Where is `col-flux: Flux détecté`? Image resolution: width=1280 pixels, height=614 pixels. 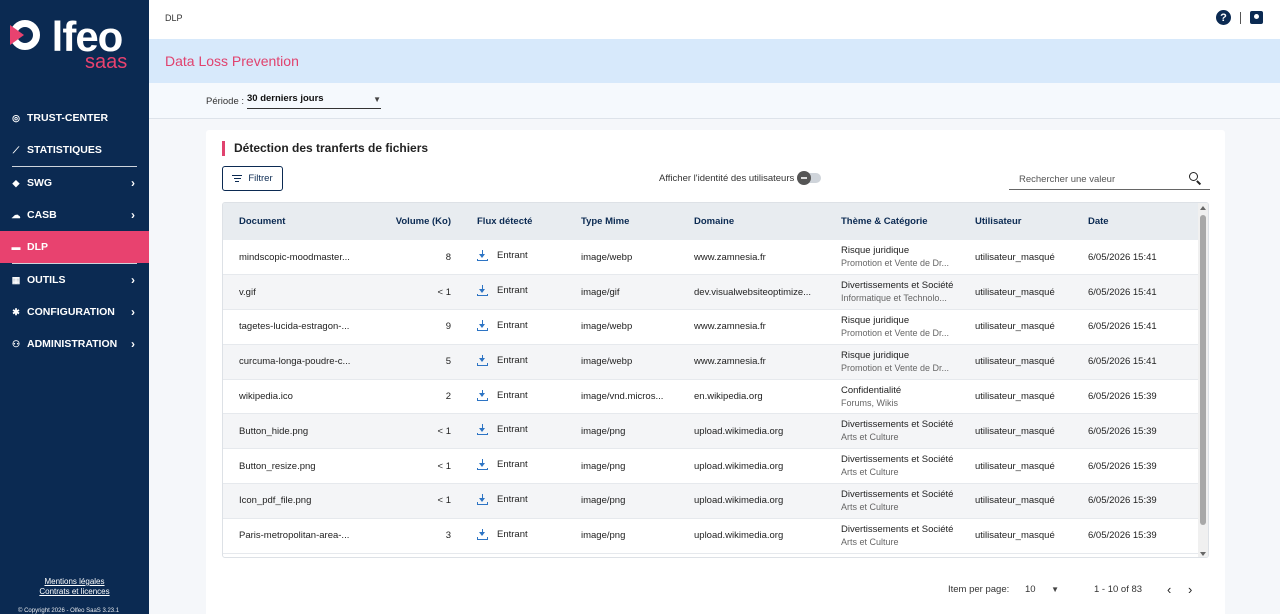 col-flux: Flux détecté is located at coordinates (513, 221).